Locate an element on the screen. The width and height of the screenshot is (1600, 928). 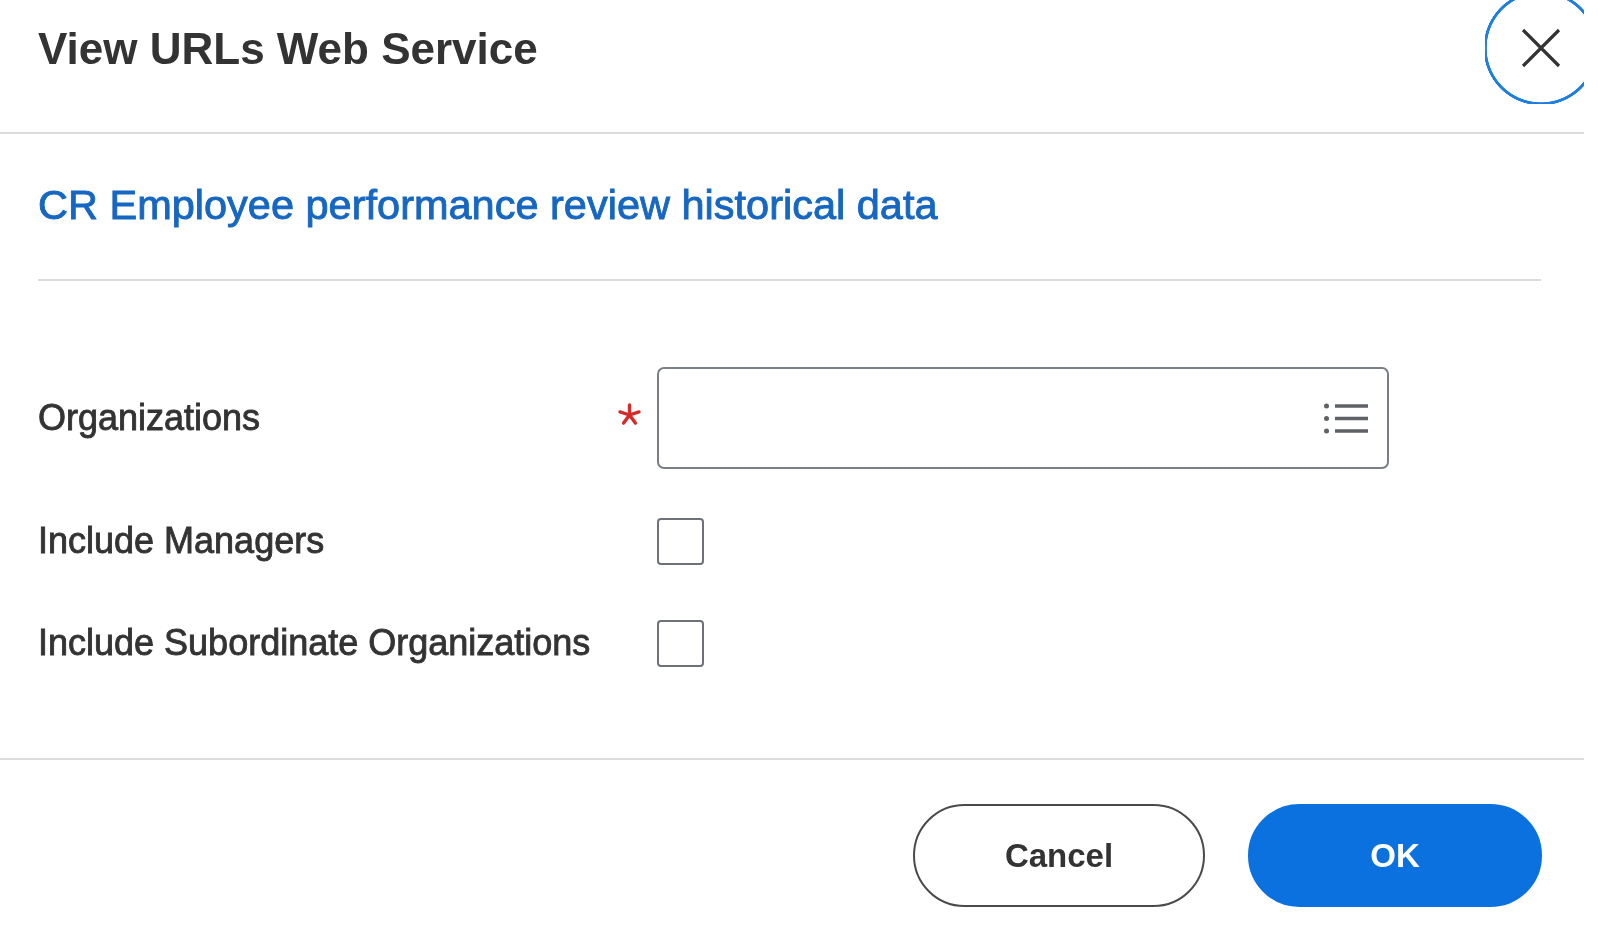
field-label: Include Subordinate Organizations is located at coordinates (315, 643).